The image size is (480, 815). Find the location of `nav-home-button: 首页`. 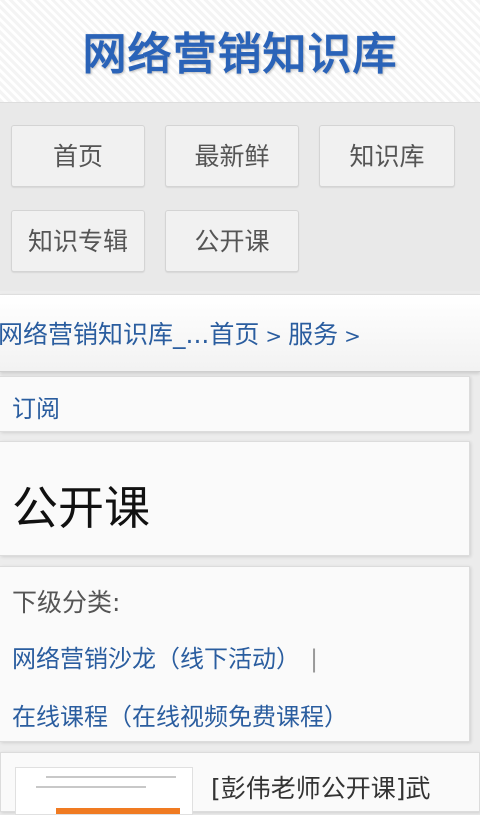

nav-home-button: 首页 is located at coordinates (78, 156).